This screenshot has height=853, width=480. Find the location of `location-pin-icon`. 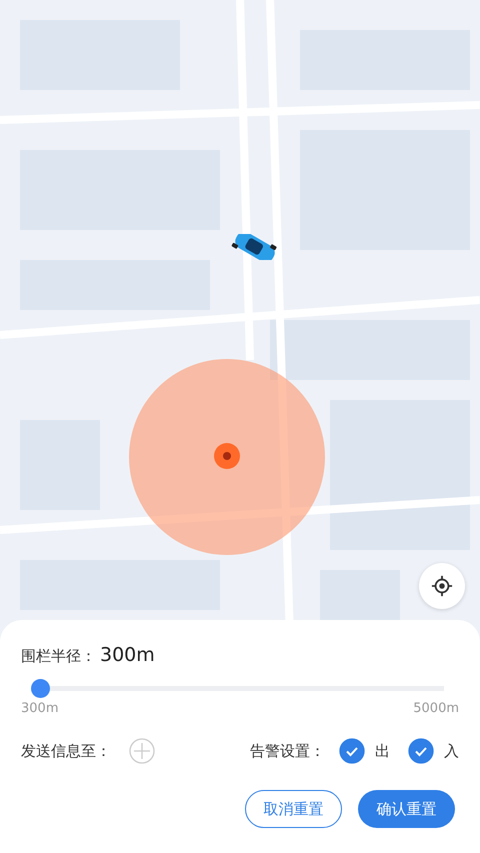

location-pin-icon is located at coordinates (227, 456).